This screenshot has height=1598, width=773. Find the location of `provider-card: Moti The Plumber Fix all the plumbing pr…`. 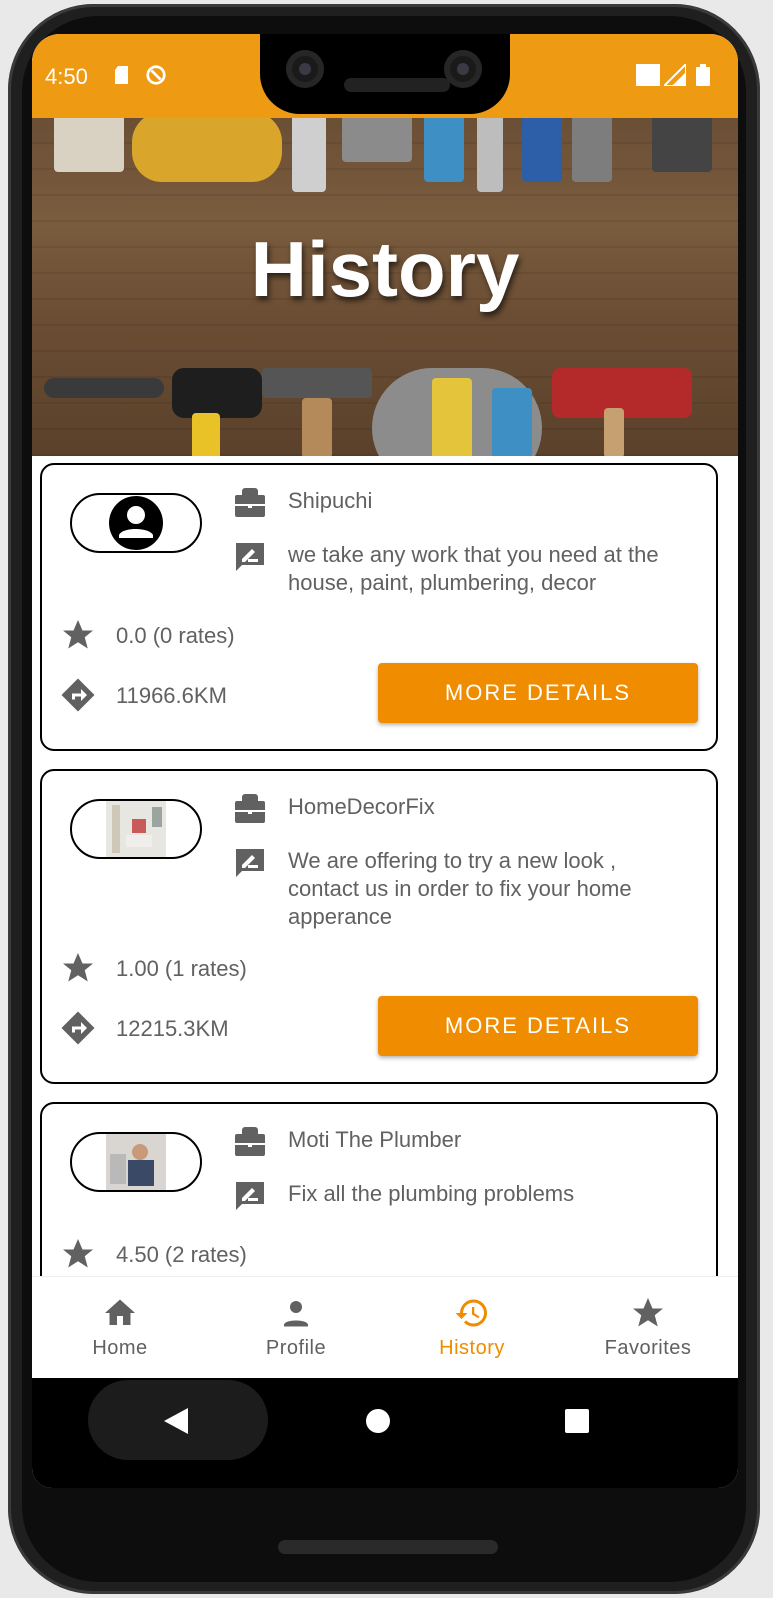

provider-card: Moti The Plumber Fix all the plumbing pr… is located at coordinates (379, 1189).